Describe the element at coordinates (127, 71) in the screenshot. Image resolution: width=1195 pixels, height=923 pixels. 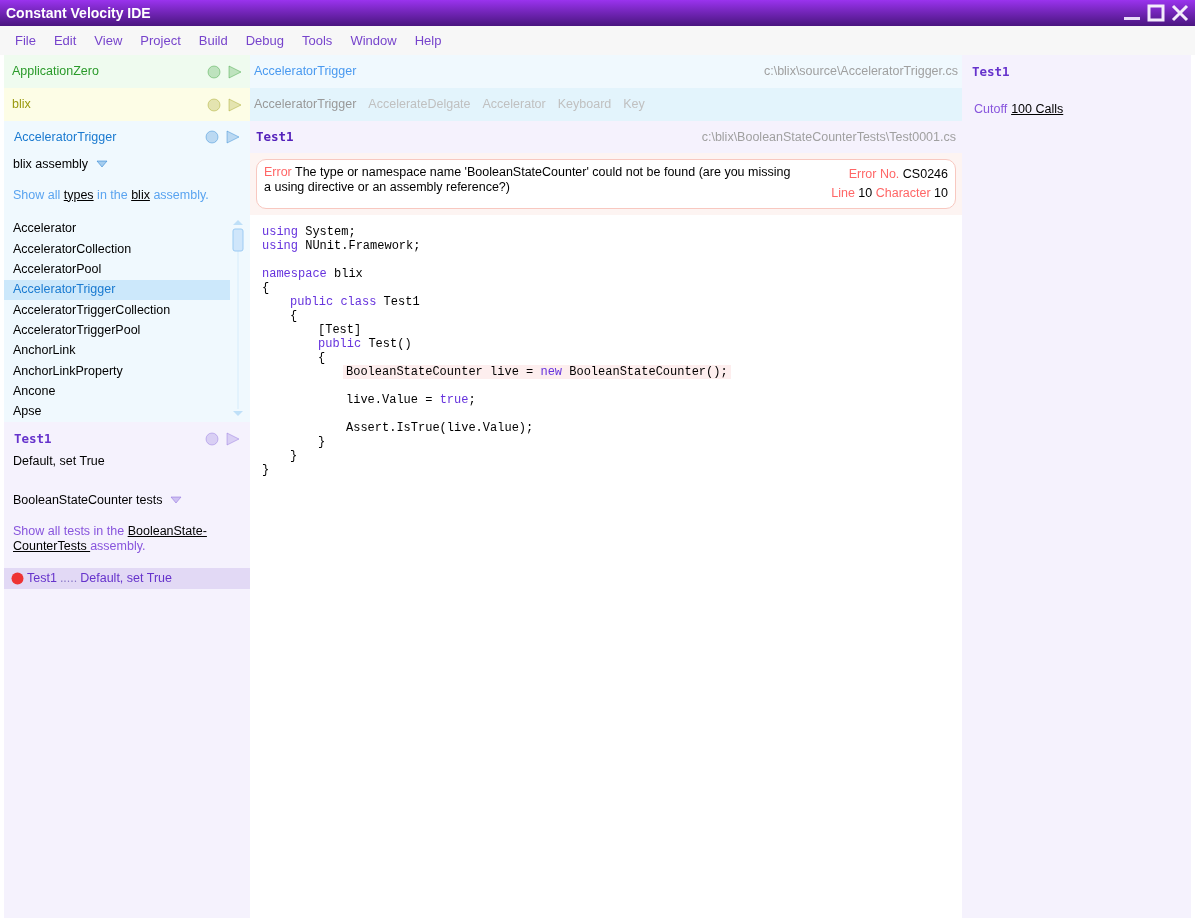
I see `project-row: ApplicationZero` at that location.